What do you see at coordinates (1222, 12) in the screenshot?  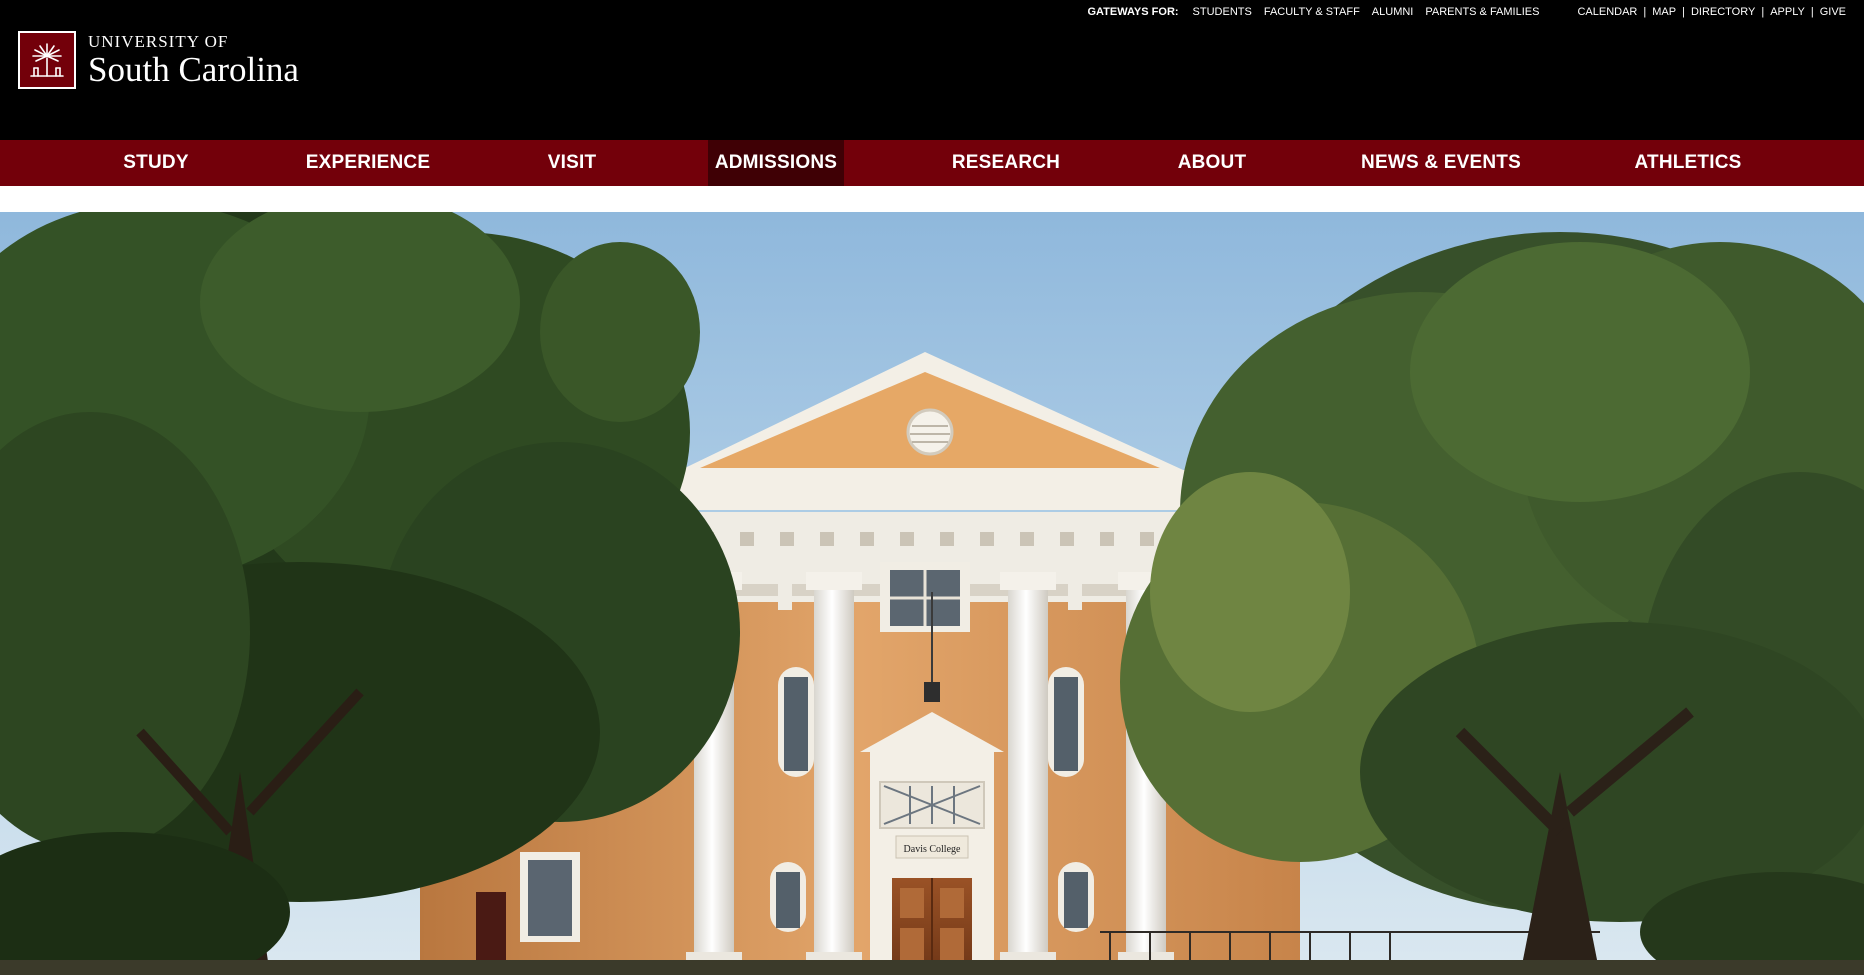 I see `gateway-students-link: STUDENTS` at bounding box center [1222, 12].